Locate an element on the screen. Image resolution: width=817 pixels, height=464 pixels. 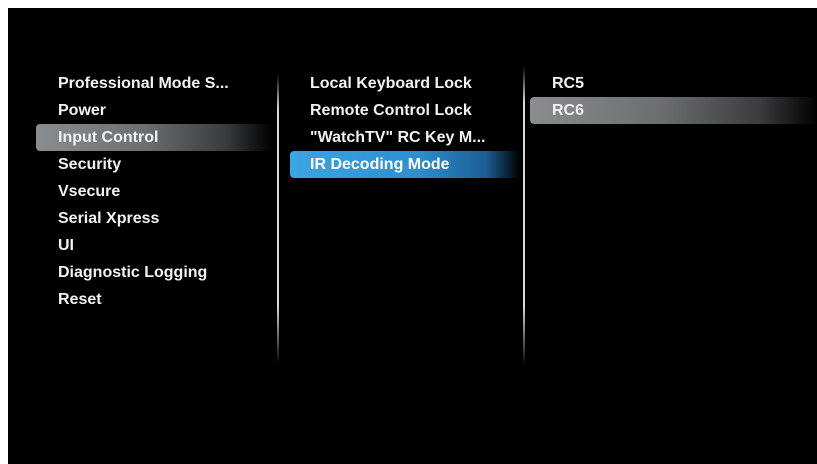
ir-decoding-options: RC5 RC6 is located at coordinates (673, 97).